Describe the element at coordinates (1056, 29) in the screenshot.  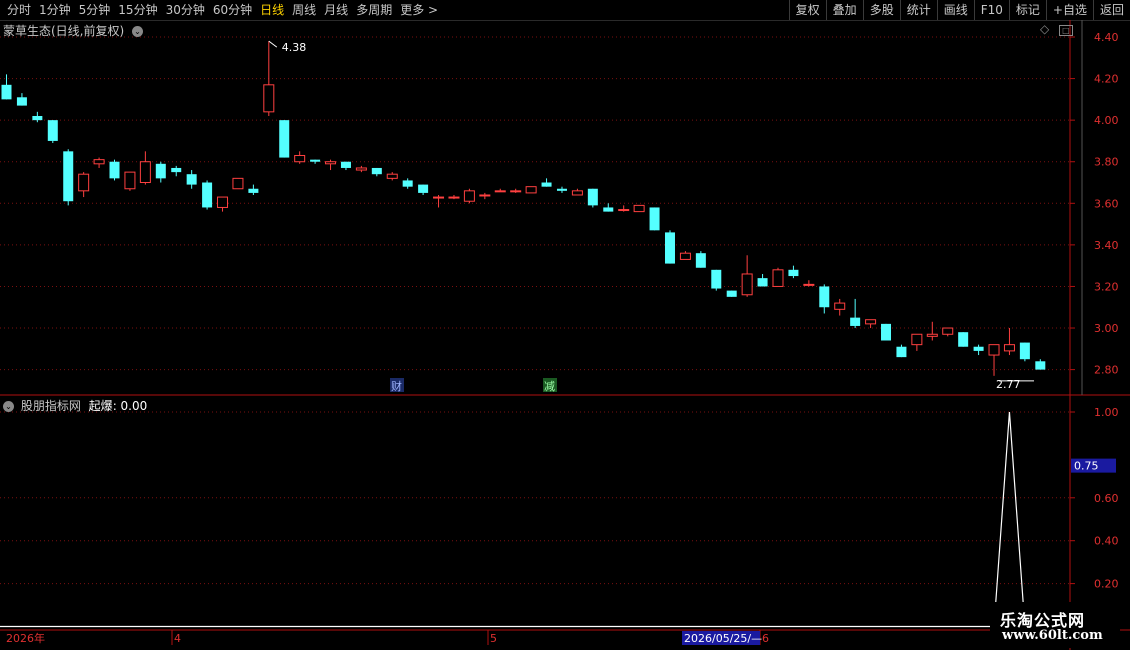
I see `panel-controls: ◇ □` at that location.